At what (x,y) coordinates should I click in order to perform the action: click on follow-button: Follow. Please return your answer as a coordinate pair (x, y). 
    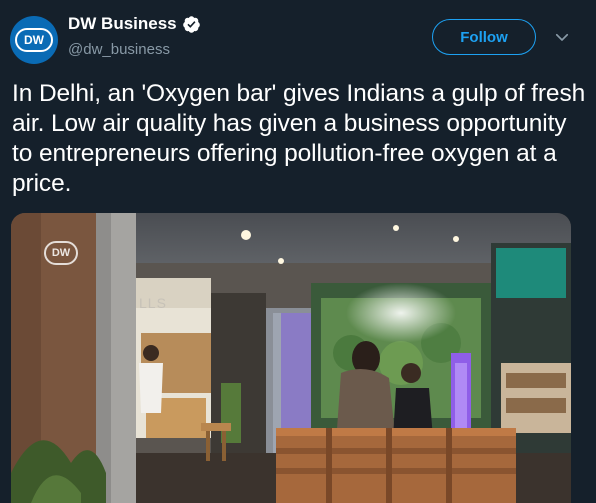
    Looking at the image, I should click on (484, 37).